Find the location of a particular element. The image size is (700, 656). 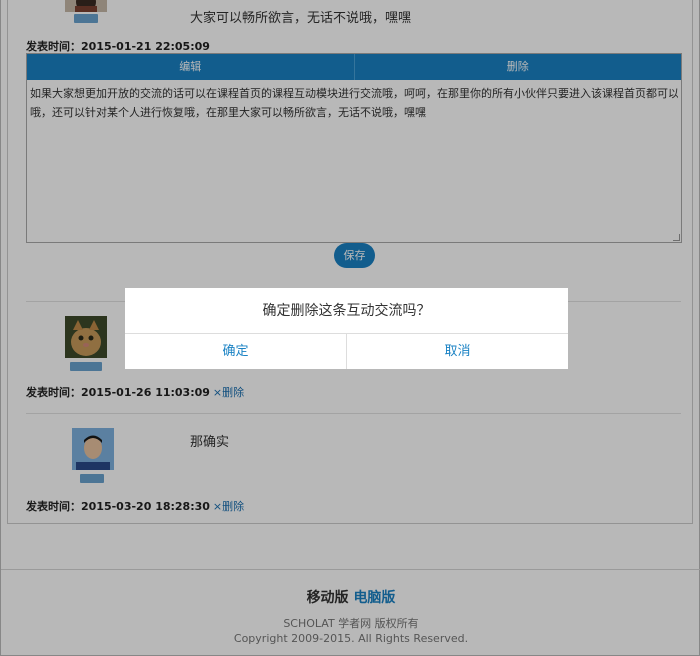

dialog-buttons: 确定 取消 is located at coordinates (346, 351).